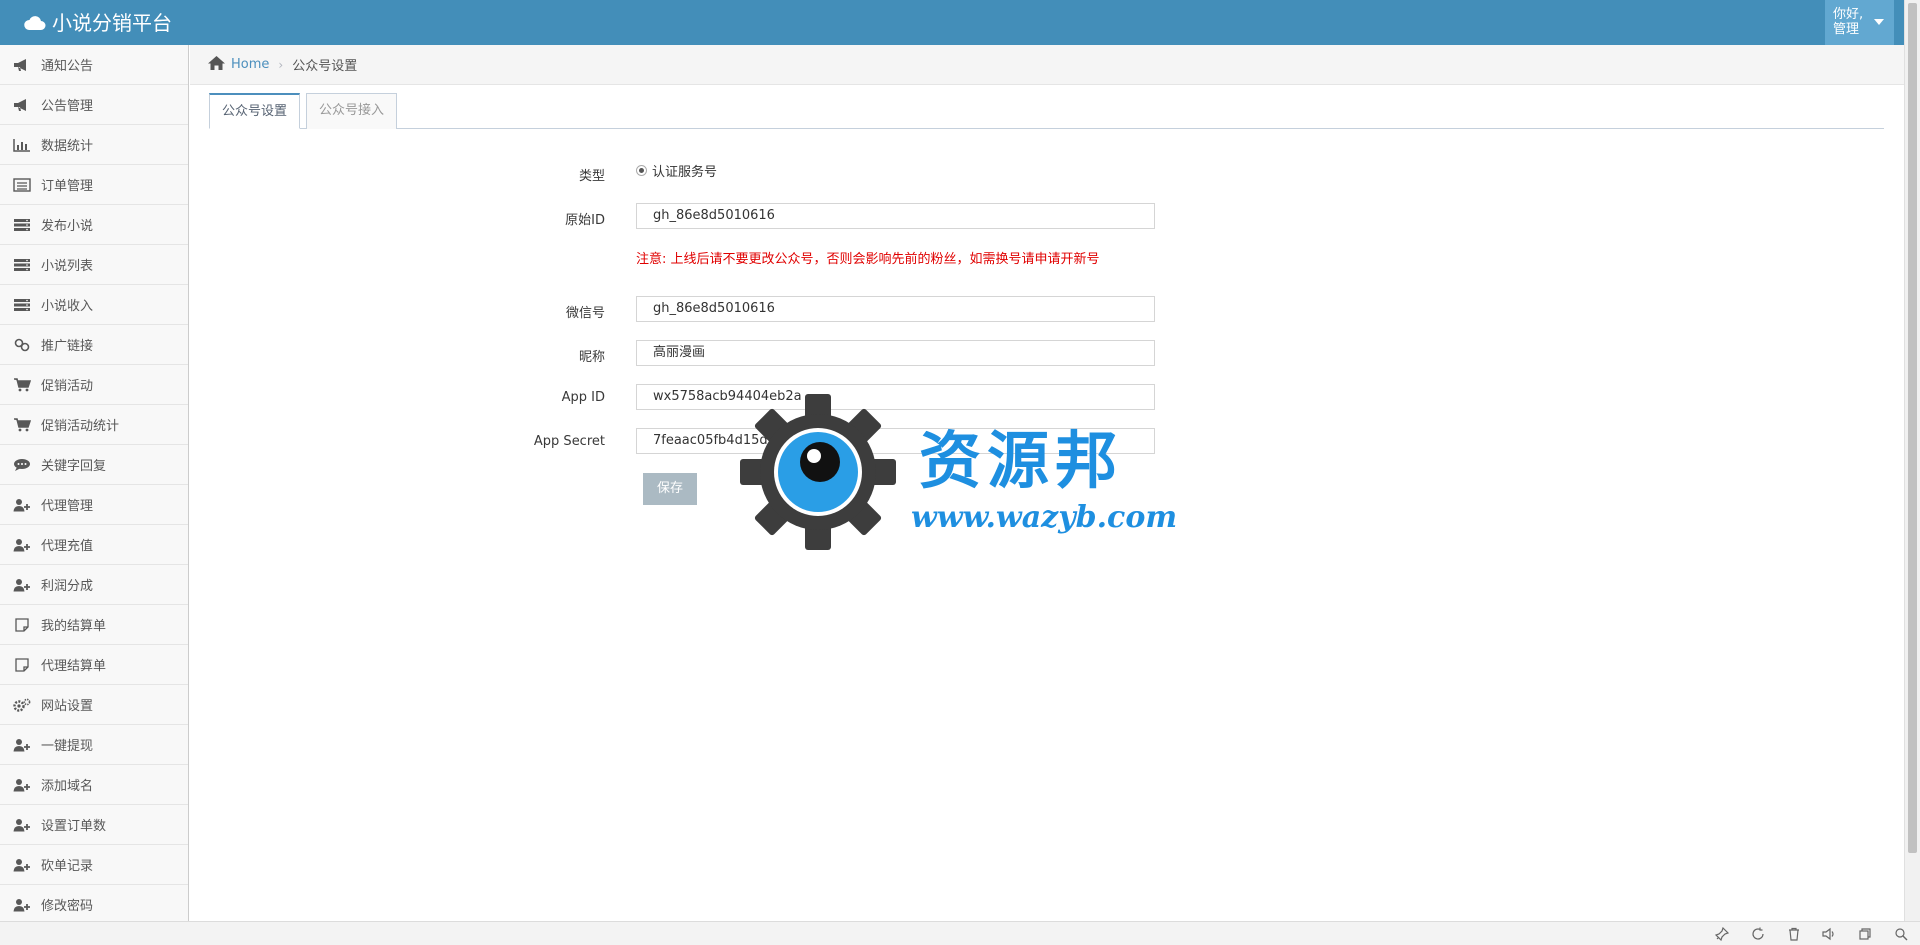 The width and height of the screenshot is (1920, 945). Describe the element at coordinates (585, 313) in the screenshot. I see `wechat-label: 微信号` at that location.